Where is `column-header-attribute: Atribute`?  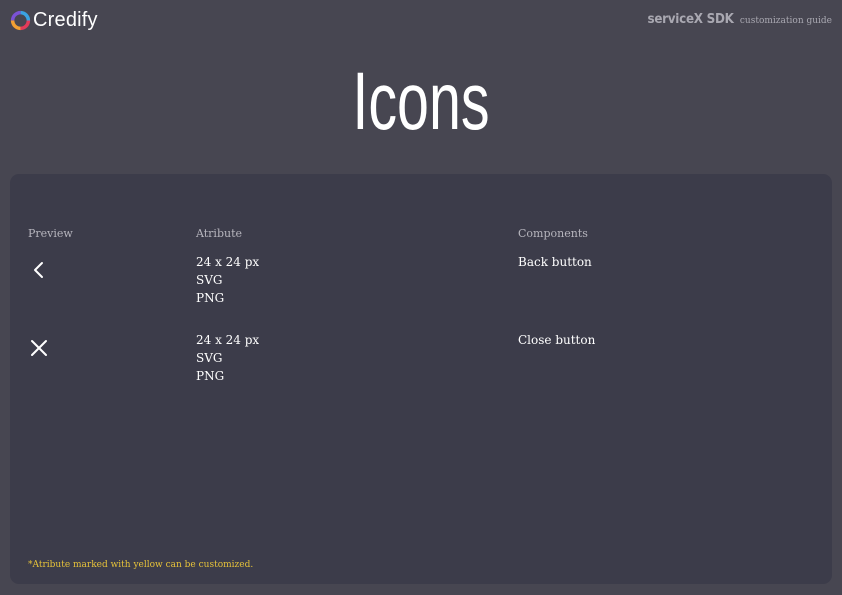
column-header-attribute: Atribute is located at coordinates (219, 233).